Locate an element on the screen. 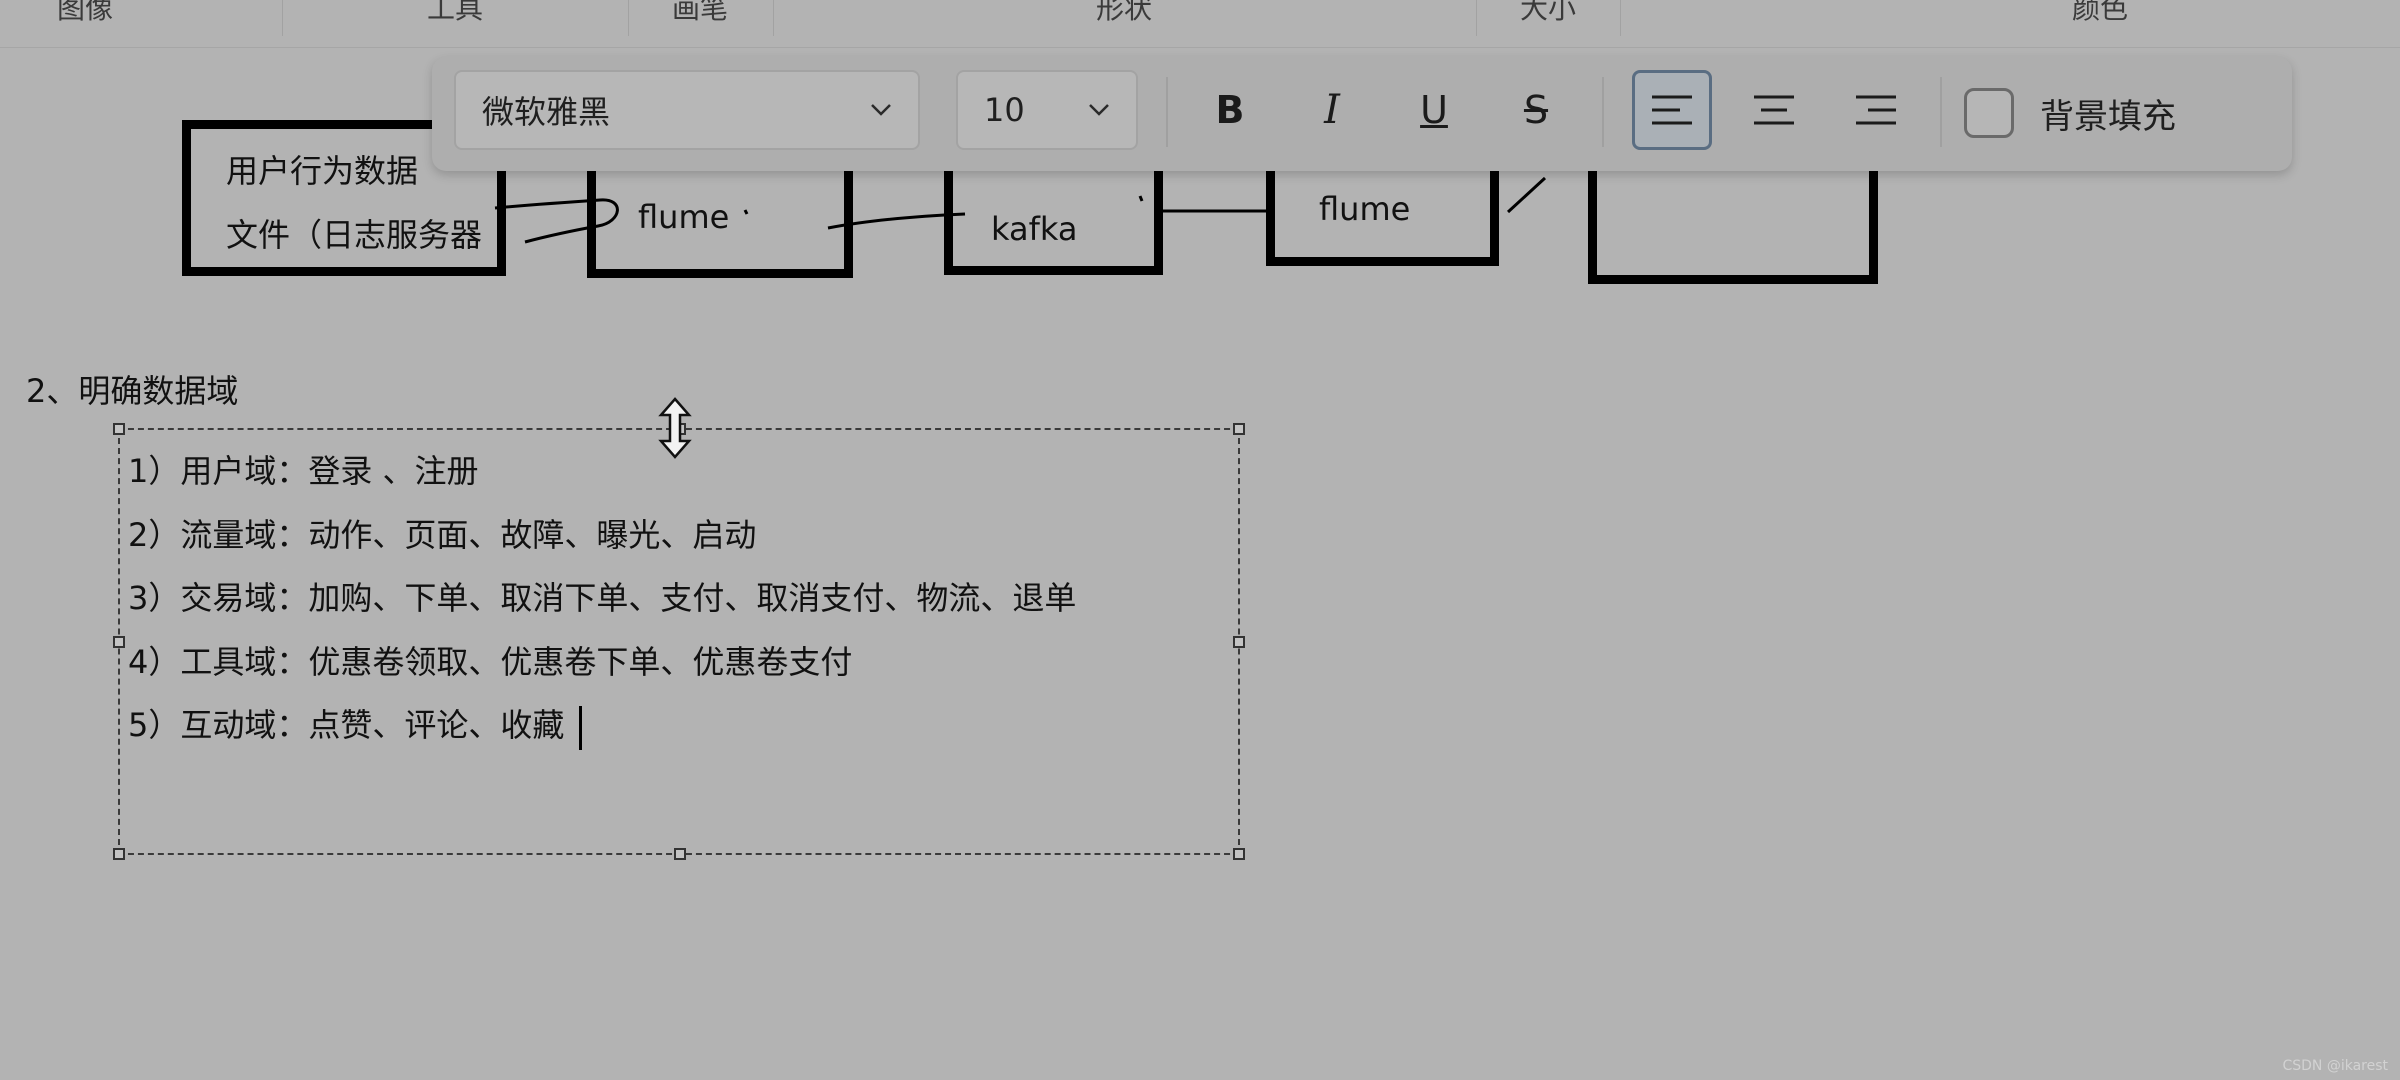 The image size is (2400, 1080). align-right-icon is located at coordinates (1876, 110).